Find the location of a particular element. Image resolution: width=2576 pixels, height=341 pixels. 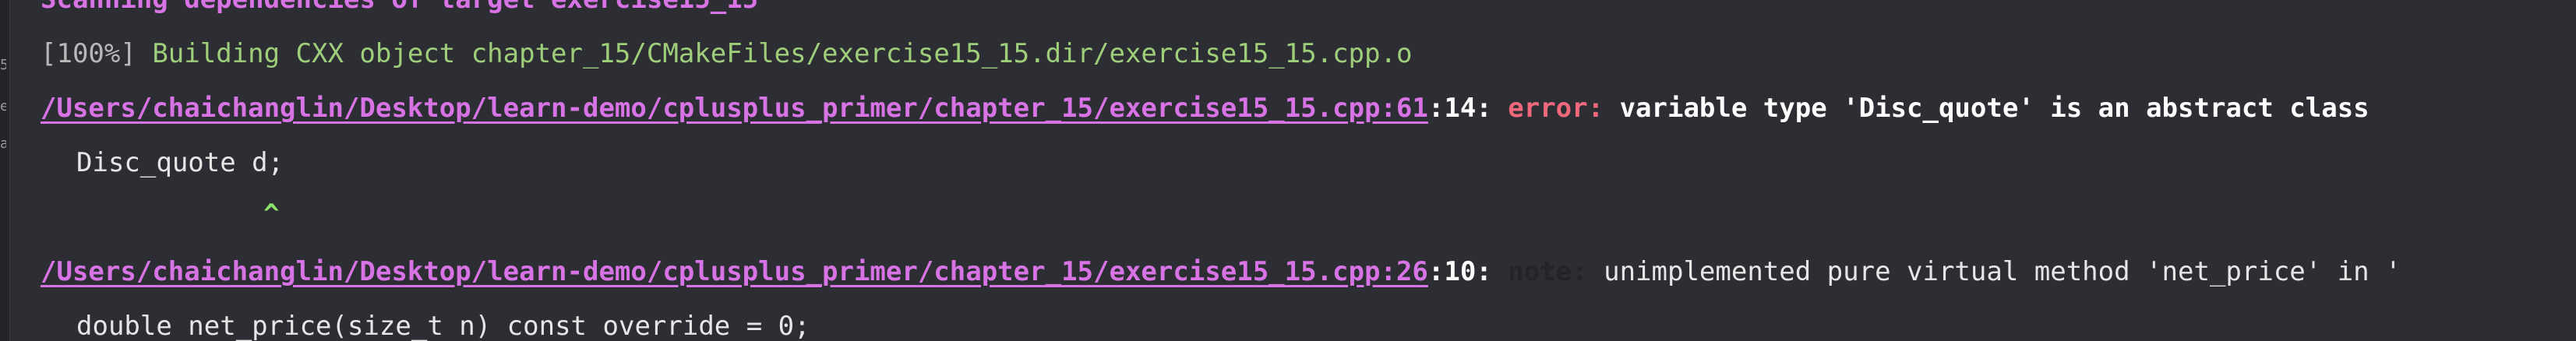

caret-line: ^ is located at coordinates (160, 214).